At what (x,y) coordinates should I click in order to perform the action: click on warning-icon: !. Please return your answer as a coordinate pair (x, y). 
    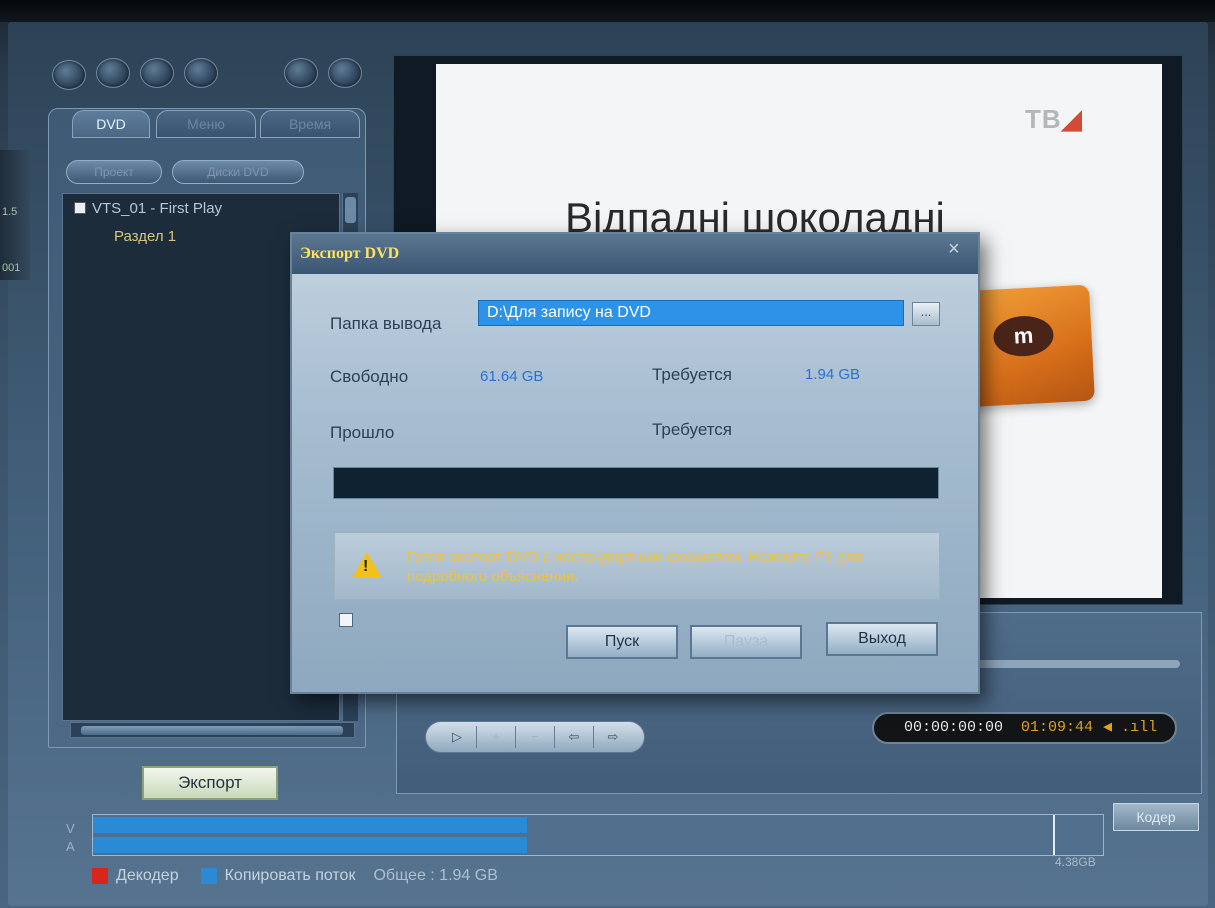
    Looking at the image, I should click on (367, 565).